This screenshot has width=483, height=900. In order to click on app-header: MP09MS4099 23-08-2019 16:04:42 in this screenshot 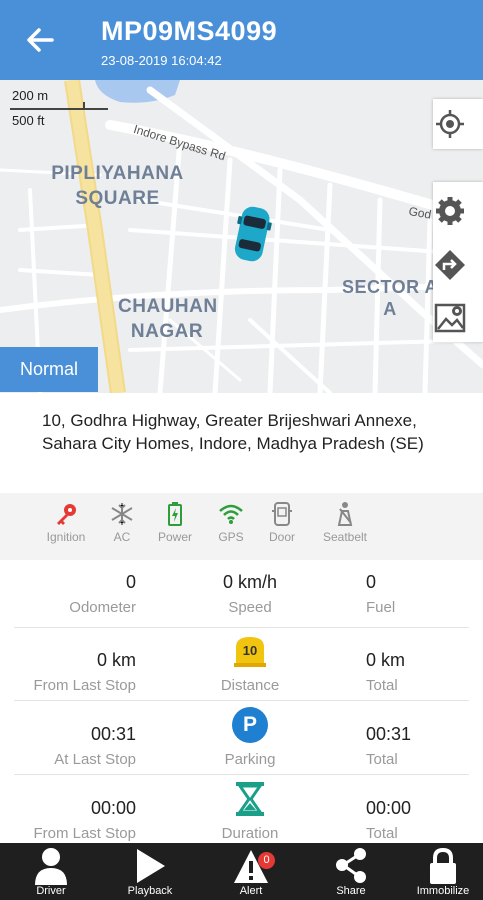, I will do `click(241, 40)`.